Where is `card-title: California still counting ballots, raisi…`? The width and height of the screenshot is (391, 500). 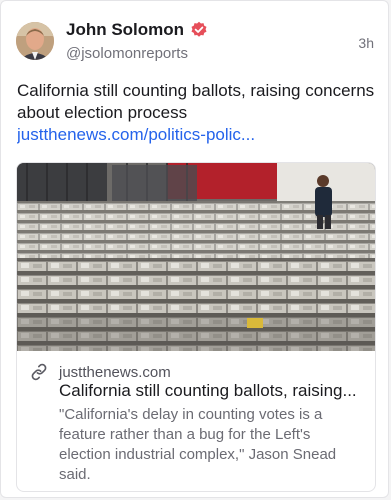 card-title: California still counting ballots, raisi… is located at coordinates (214, 391).